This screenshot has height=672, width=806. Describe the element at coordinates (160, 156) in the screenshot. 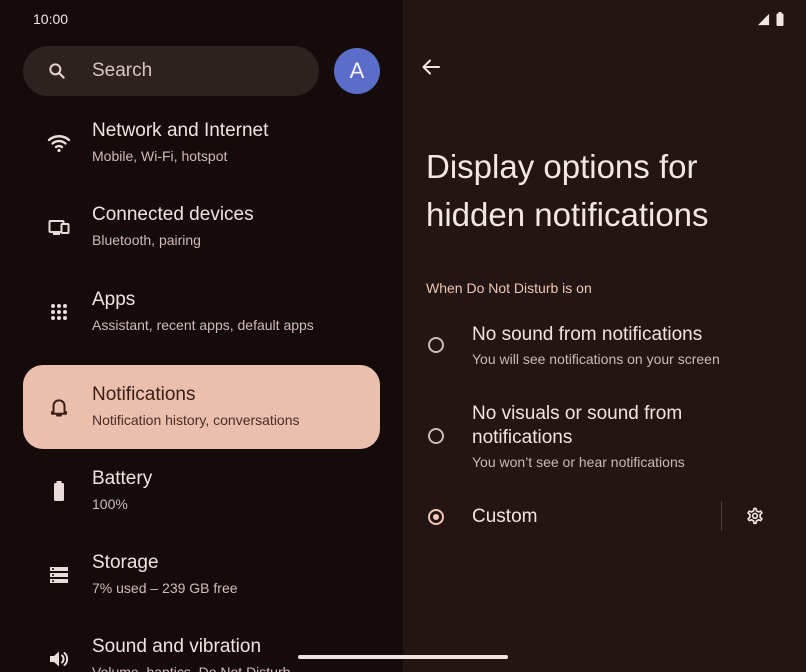

I see `settings-item-subtitle: Mobile, Wi-Fi, hotspot` at that location.